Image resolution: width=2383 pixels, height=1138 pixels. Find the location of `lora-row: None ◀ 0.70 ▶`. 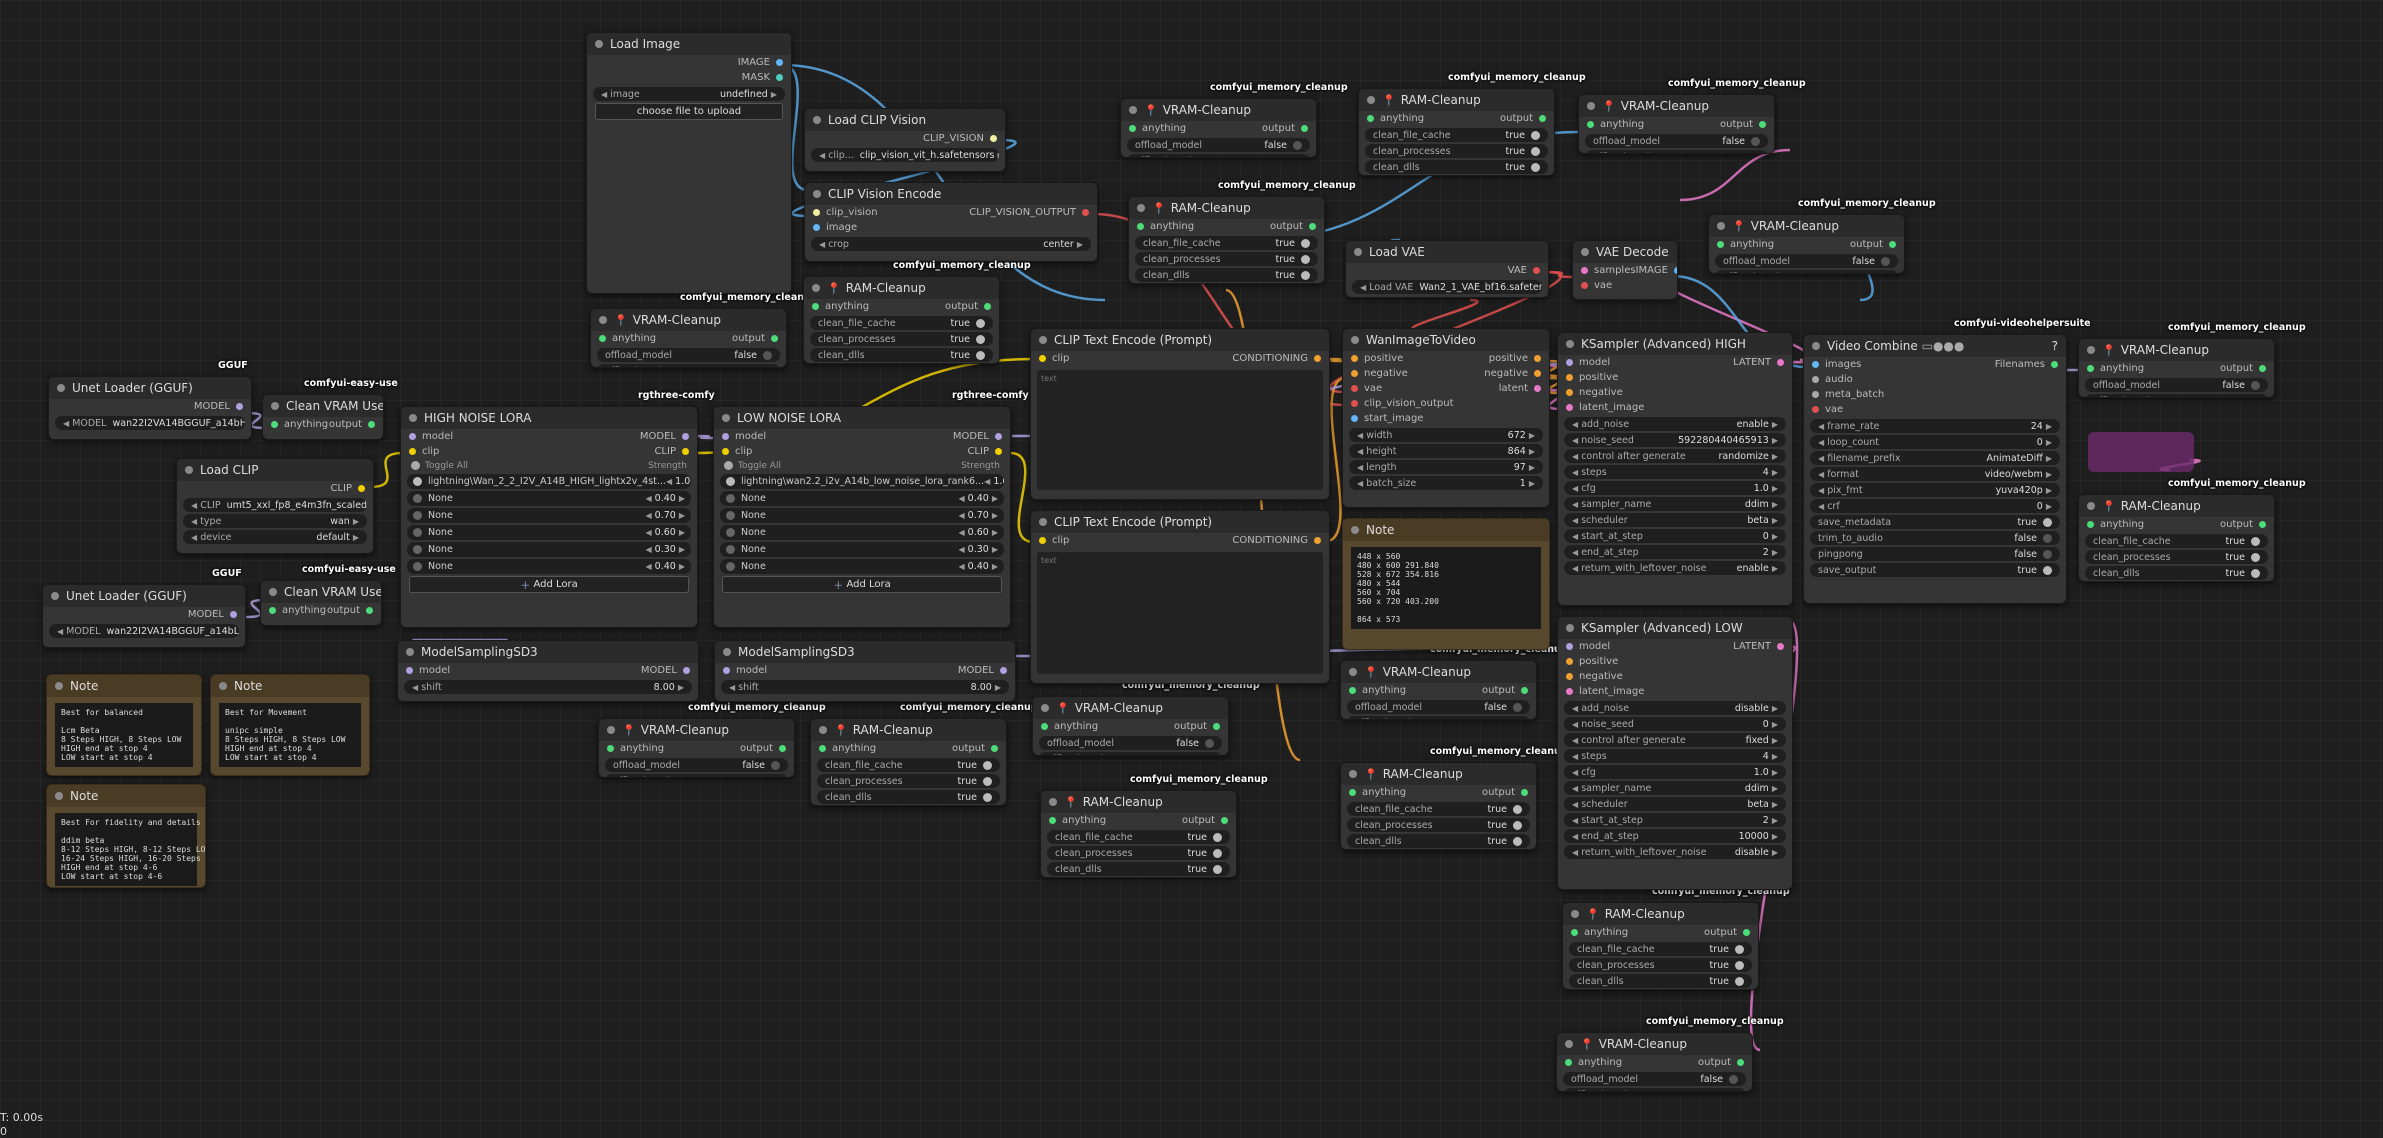

lora-row: None ◀ 0.70 ▶ is located at coordinates (549, 515).